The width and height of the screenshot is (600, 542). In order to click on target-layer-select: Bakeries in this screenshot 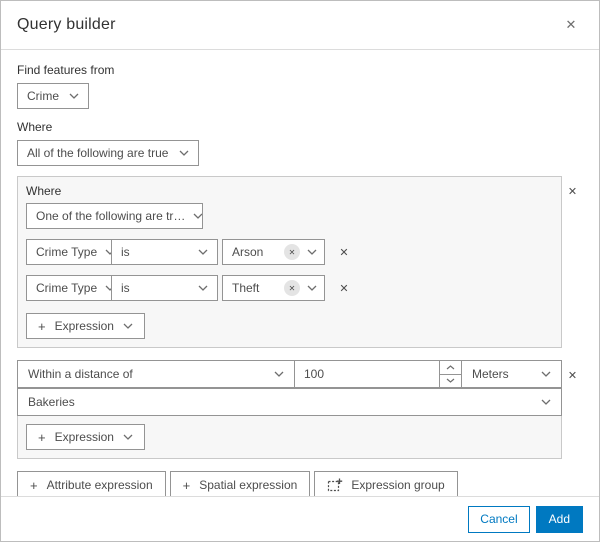, I will do `click(289, 402)`.